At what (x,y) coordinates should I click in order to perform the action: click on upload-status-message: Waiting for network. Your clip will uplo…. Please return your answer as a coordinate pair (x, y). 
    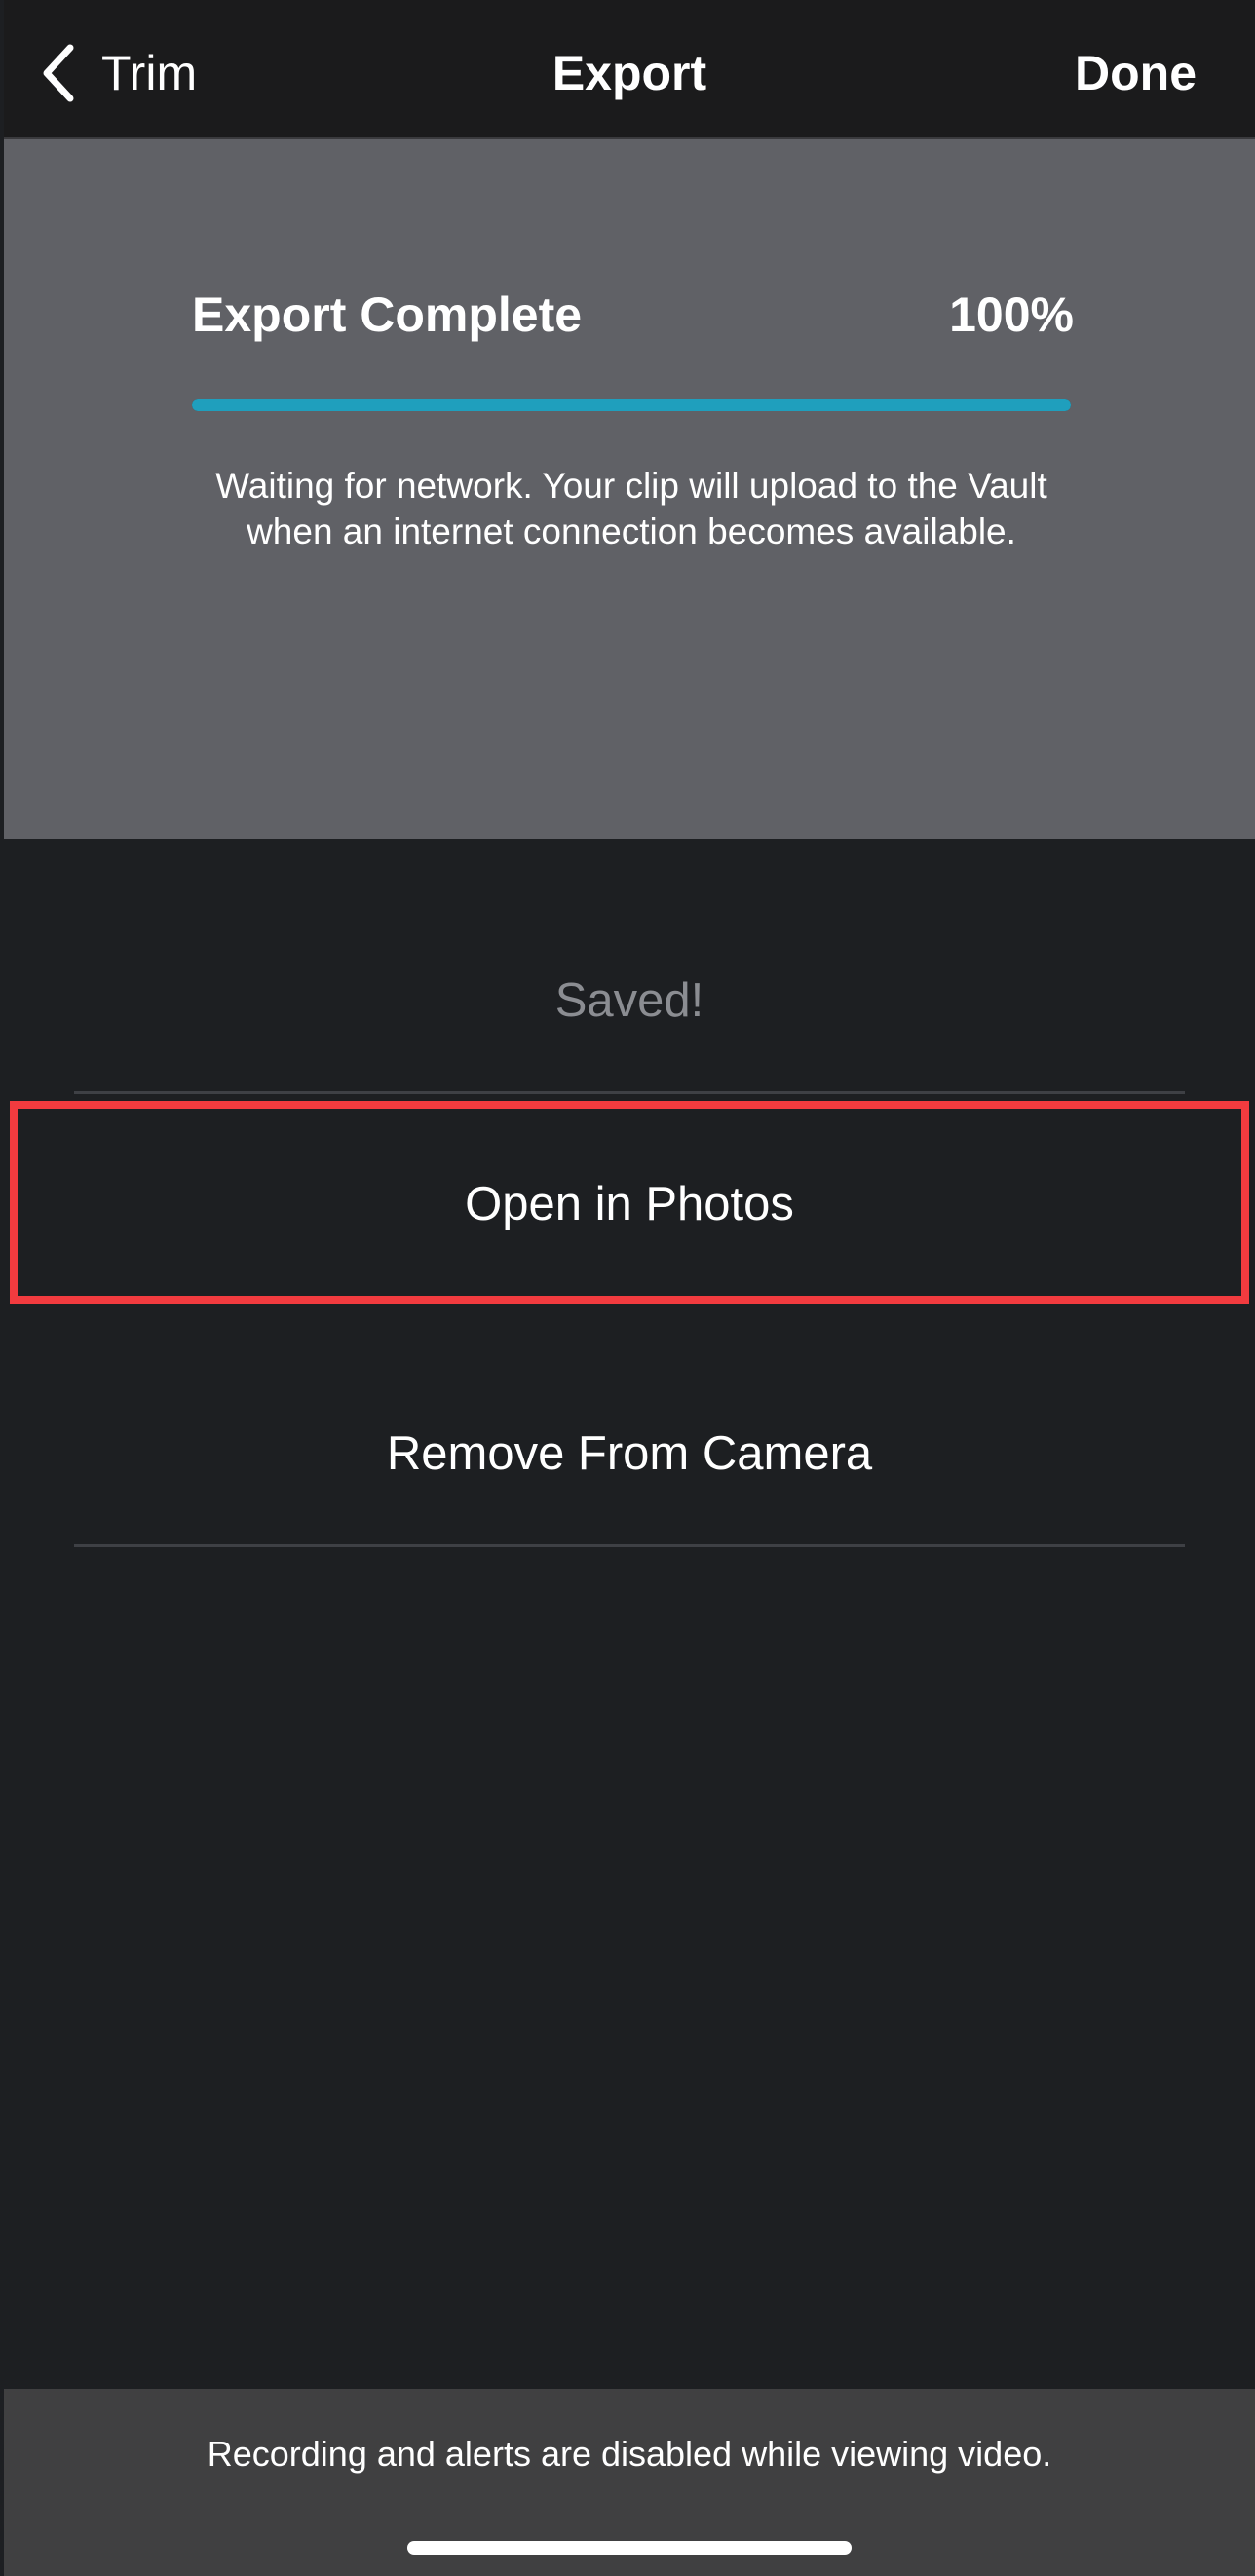
    Looking at the image, I should click on (631, 508).